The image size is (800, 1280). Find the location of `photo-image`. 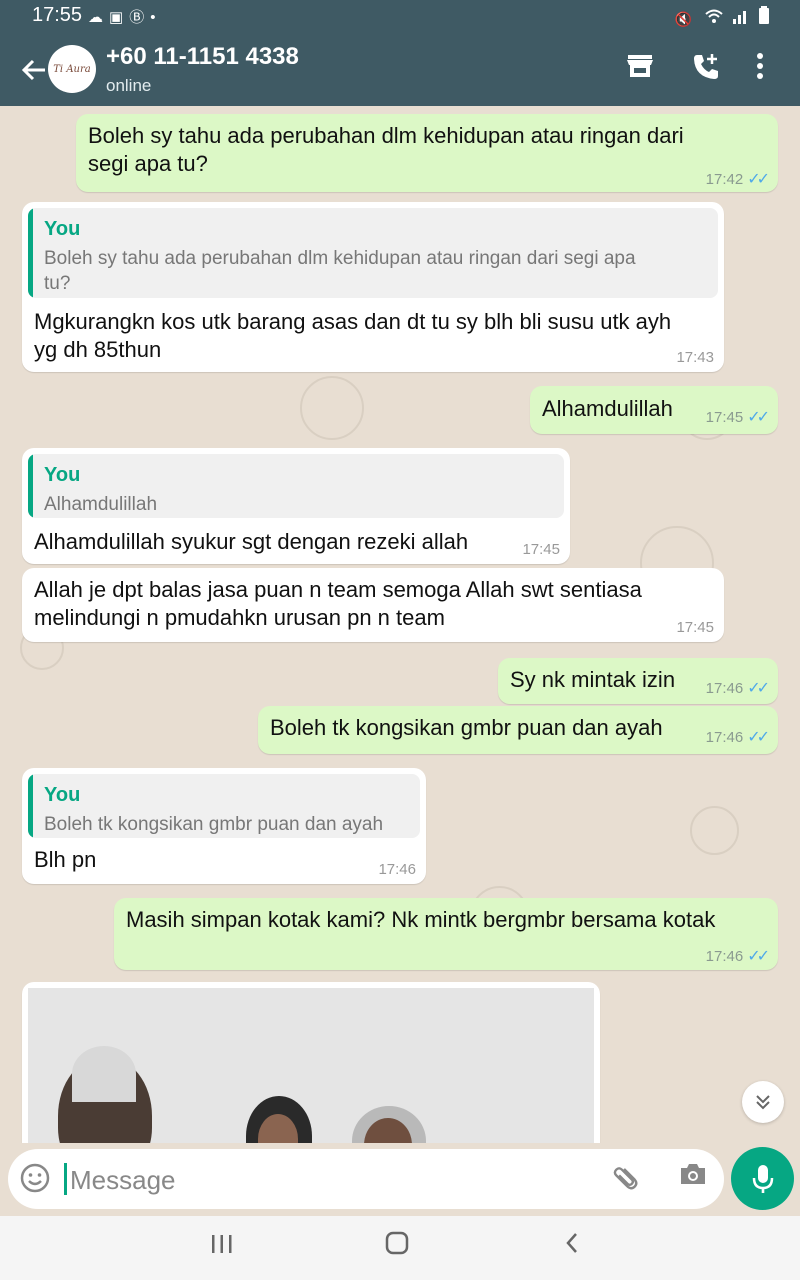

photo-image is located at coordinates (311, 1065).